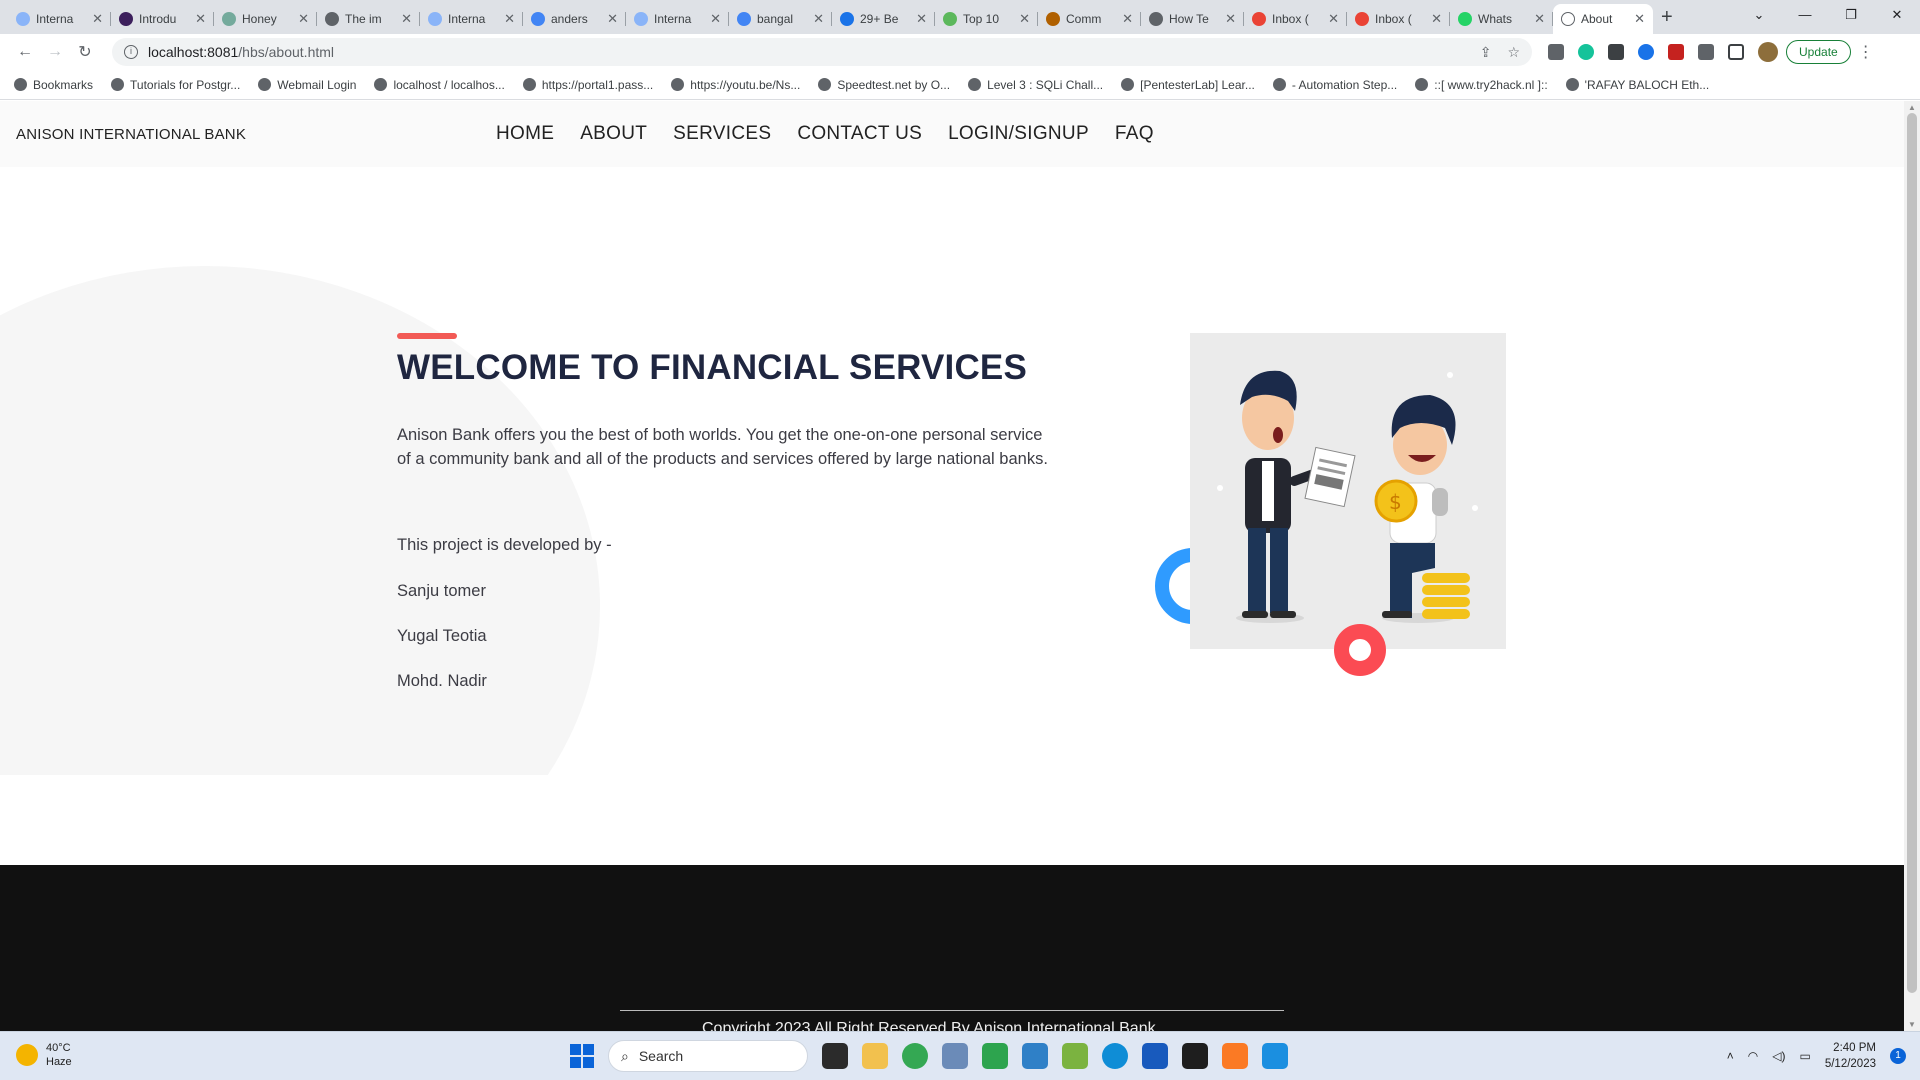 This screenshot has height=1080, width=1920. Describe the element at coordinates (1465, 19) in the screenshot. I see `favicon-icon` at that location.